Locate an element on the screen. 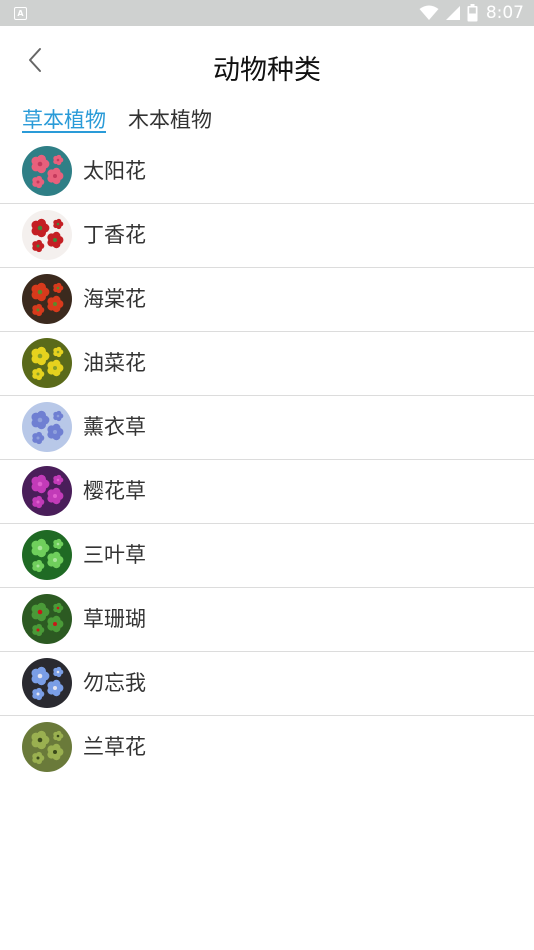 The height and width of the screenshot is (950, 534). list-item: 三叶草 is located at coordinates (267, 556).